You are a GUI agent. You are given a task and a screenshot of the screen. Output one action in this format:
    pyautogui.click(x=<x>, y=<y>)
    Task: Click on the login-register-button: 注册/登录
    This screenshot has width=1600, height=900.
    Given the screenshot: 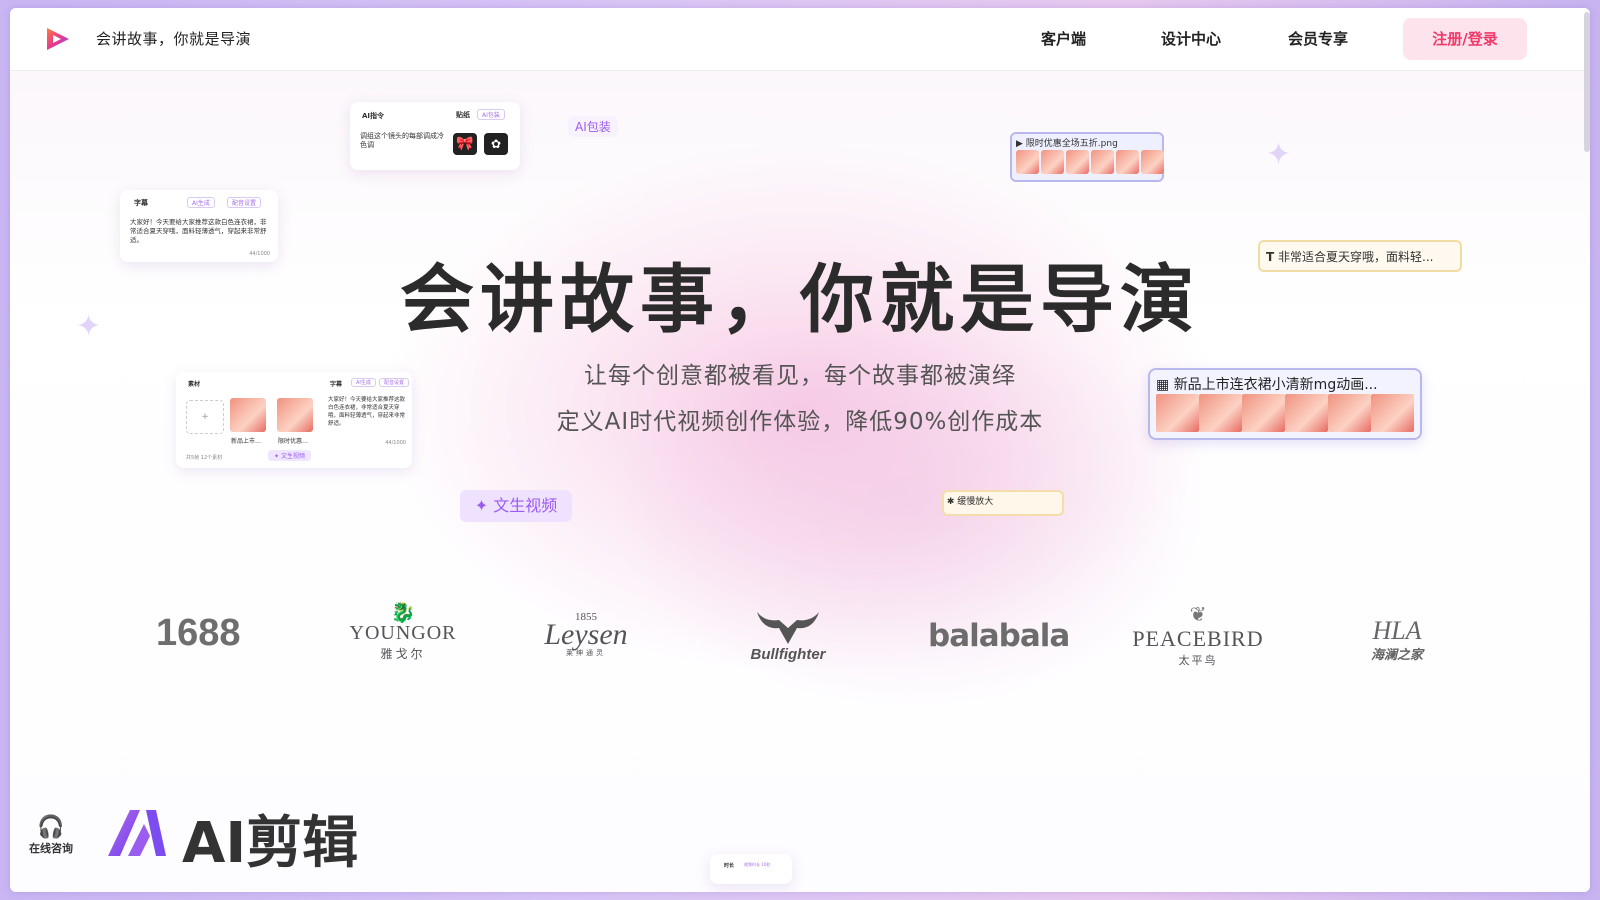 What is the action you would take?
    pyautogui.click(x=1465, y=39)
    